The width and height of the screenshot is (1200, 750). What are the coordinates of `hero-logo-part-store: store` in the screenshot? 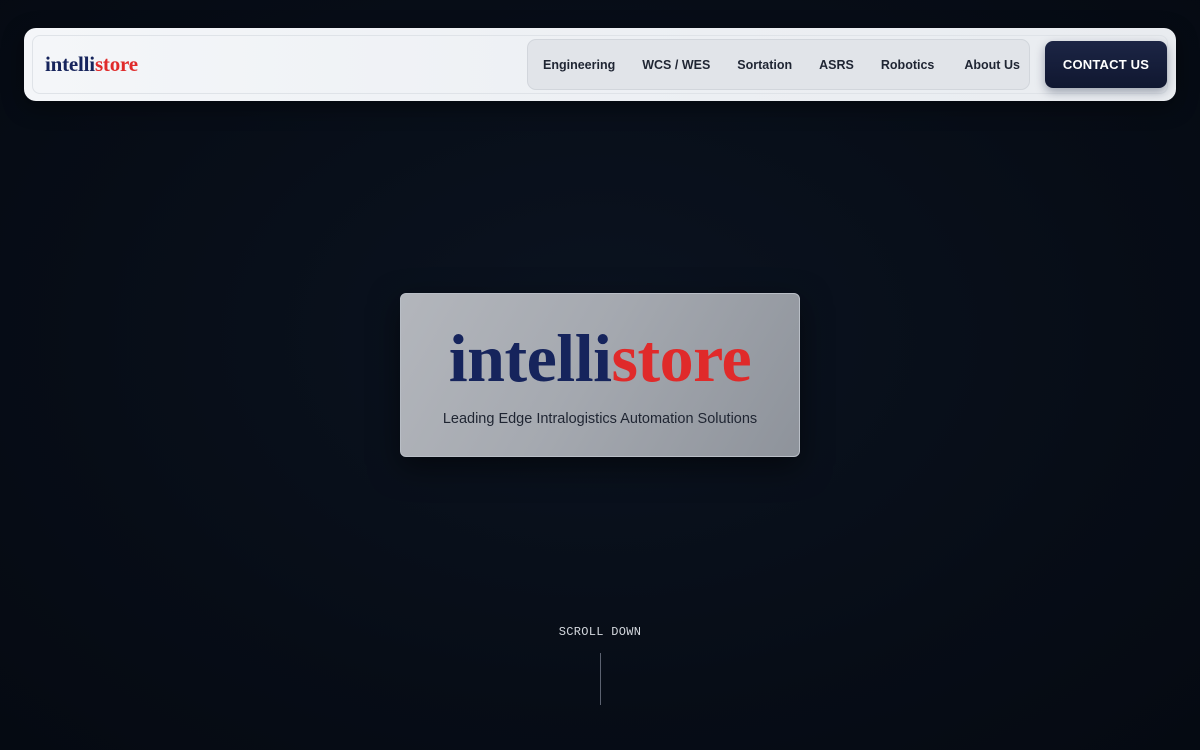 It's located at (681, 358).